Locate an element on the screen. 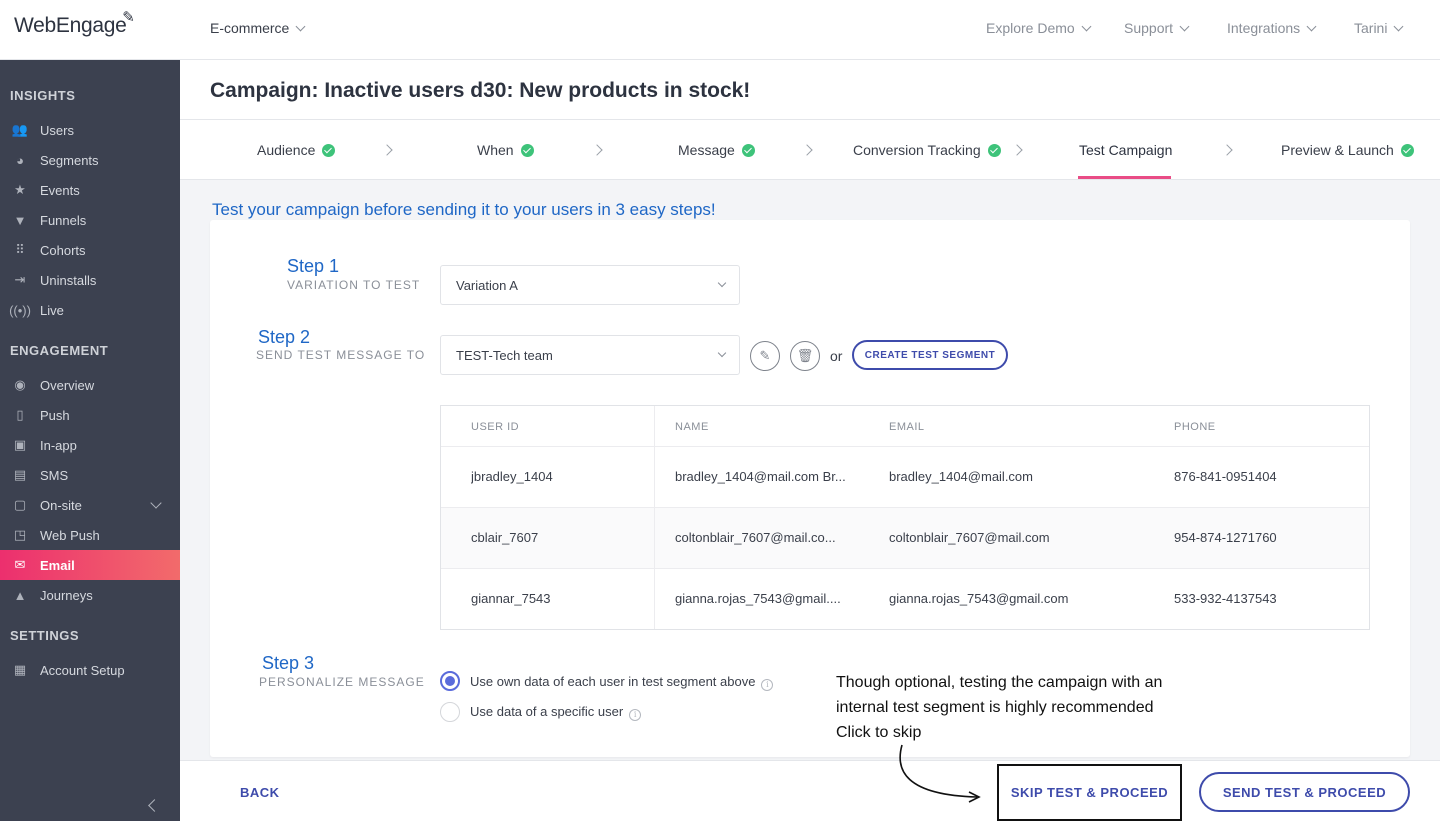 The image size is (1440, 821). tab-test-campaign: Test Campaign is located at coordinates (1125, 150).